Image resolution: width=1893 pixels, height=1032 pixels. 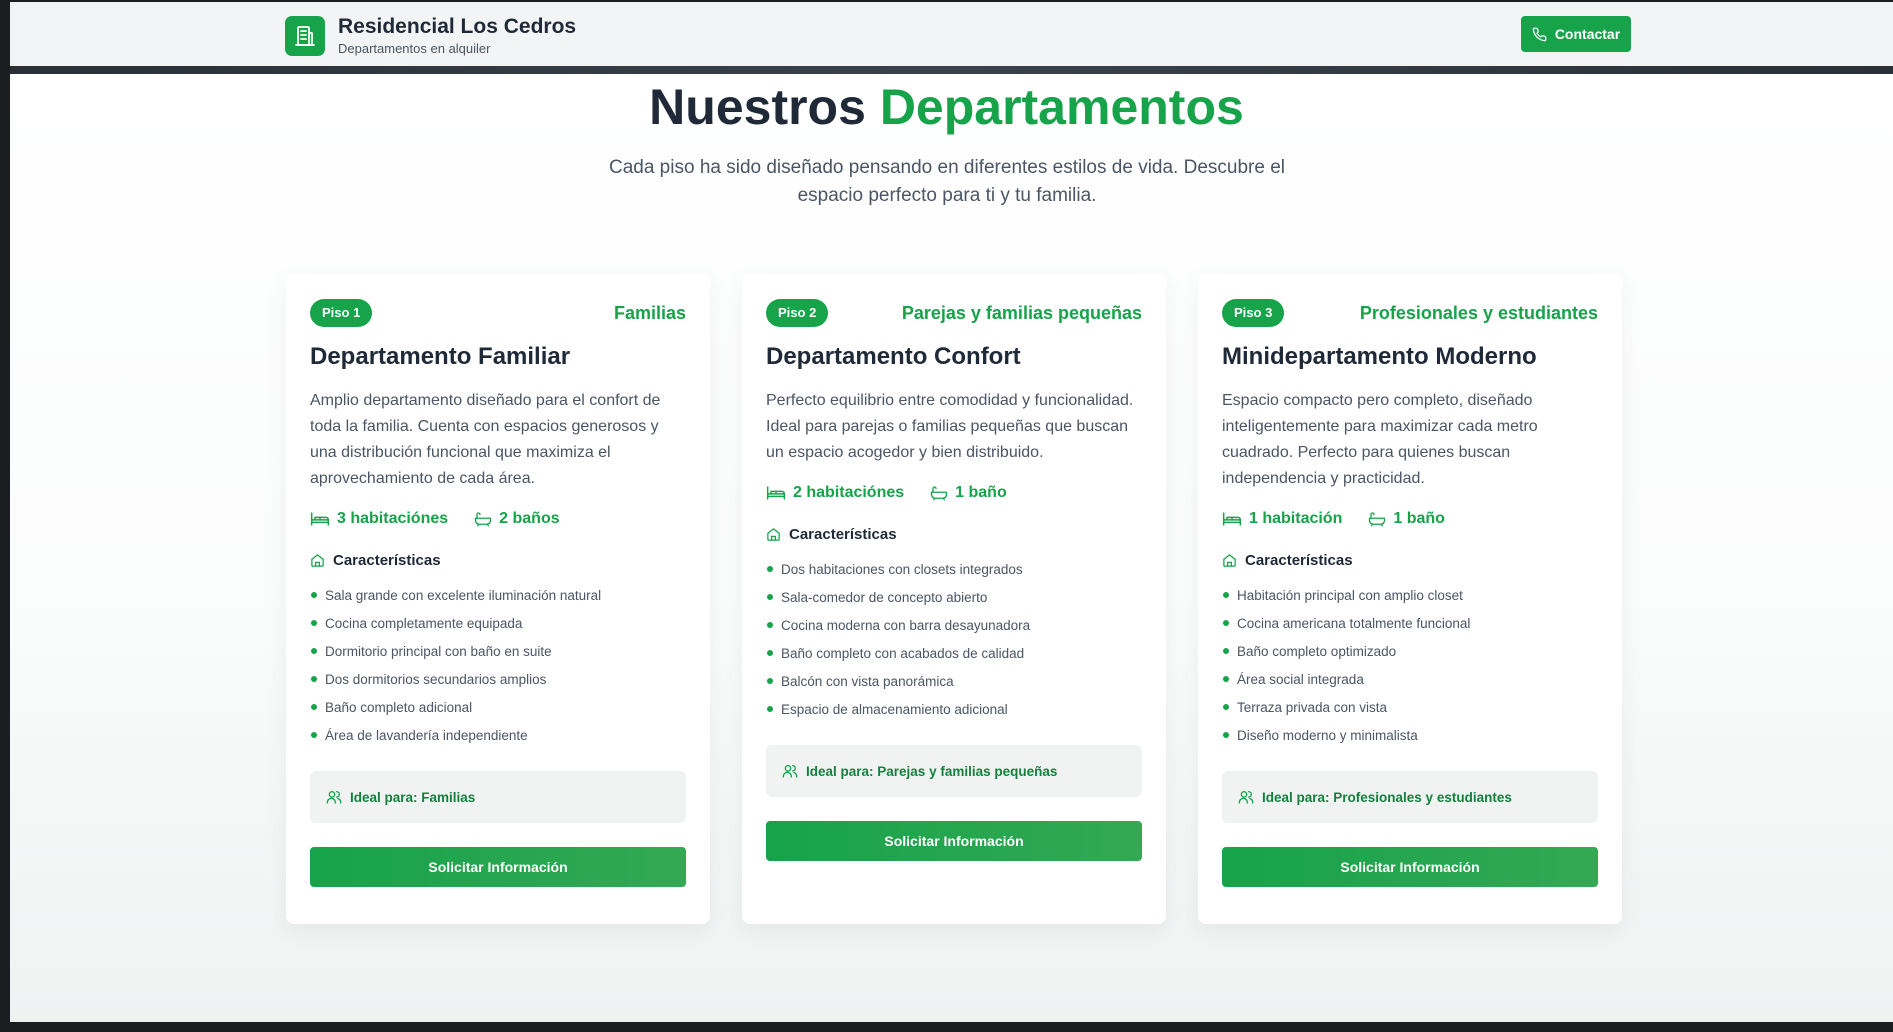 What do you see at coordinates (797, 313) in the screenshot?
I see `floor-badge: Piso 2` at bounding box center [797, 313].